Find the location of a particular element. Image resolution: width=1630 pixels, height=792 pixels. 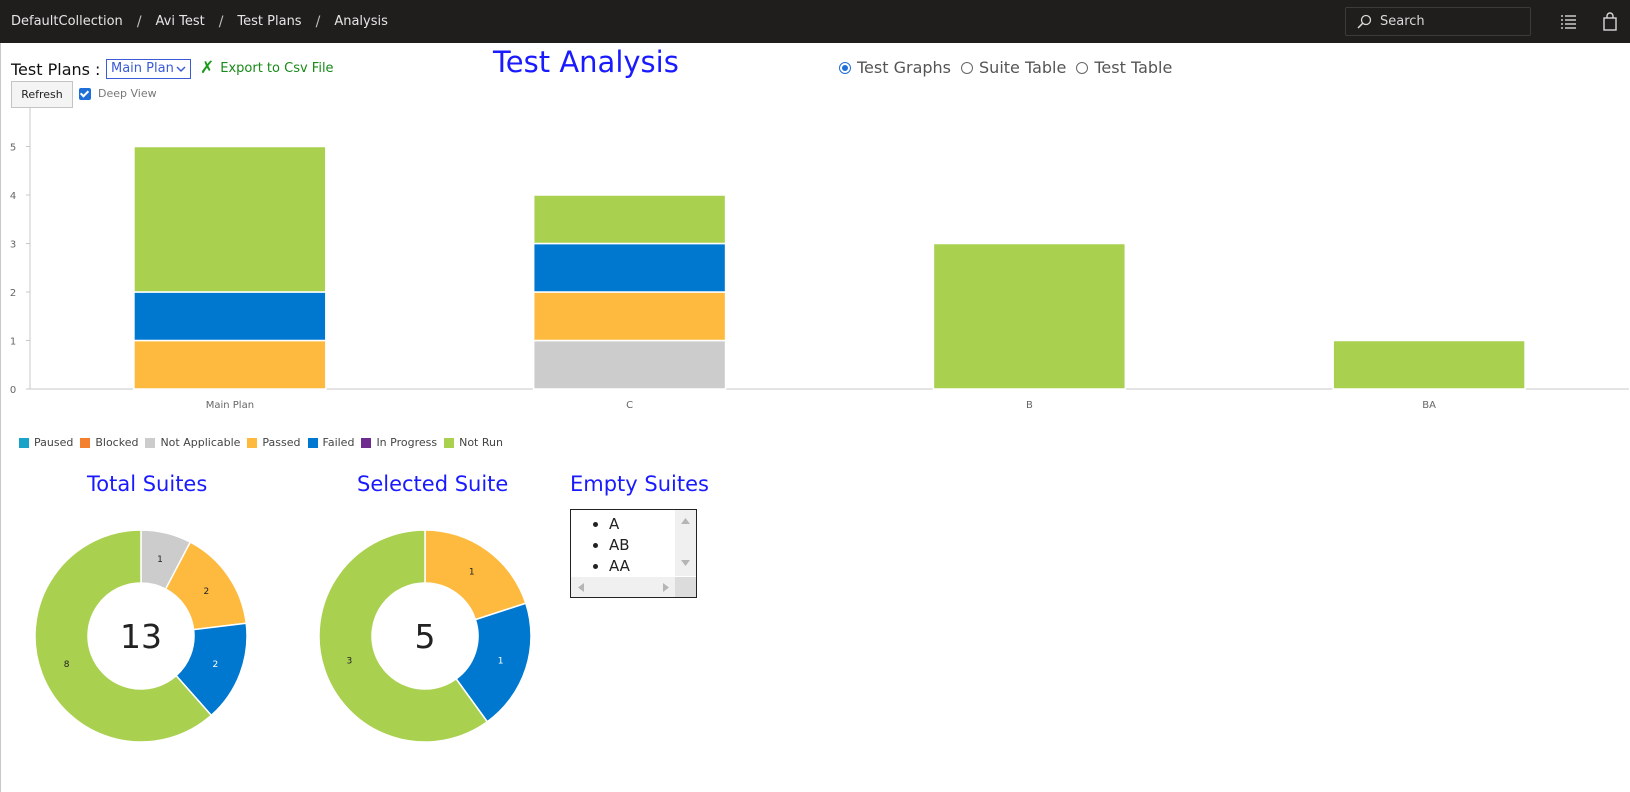

export-csv-link: ✗ Export to Csv File is located at coordinates (267, 68).